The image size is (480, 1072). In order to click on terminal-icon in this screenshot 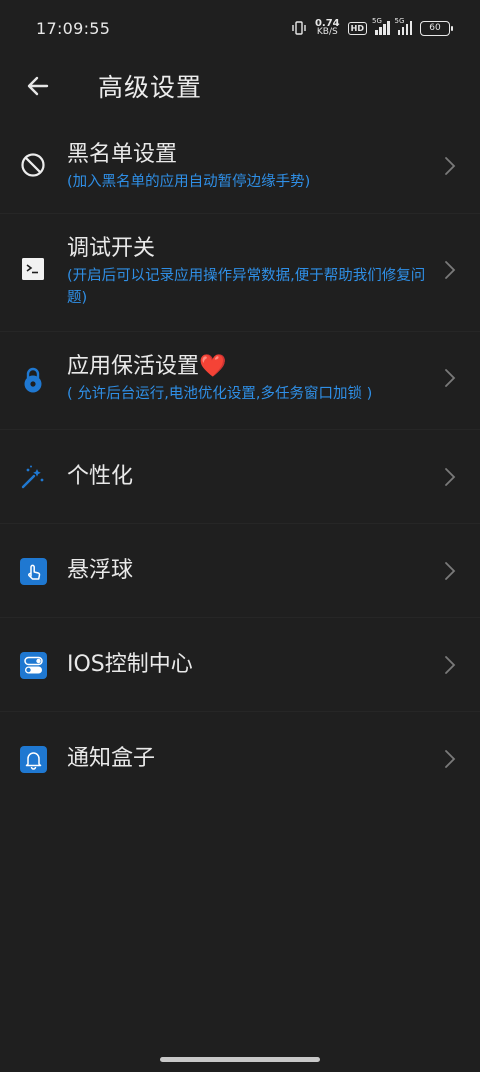, I will do `click(33, 269)`.